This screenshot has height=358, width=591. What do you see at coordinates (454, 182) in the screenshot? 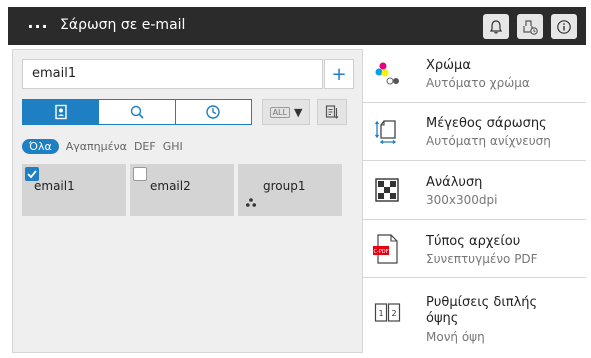
I see `setting-title: Ανάλυση` at bounding box center [454, 182].